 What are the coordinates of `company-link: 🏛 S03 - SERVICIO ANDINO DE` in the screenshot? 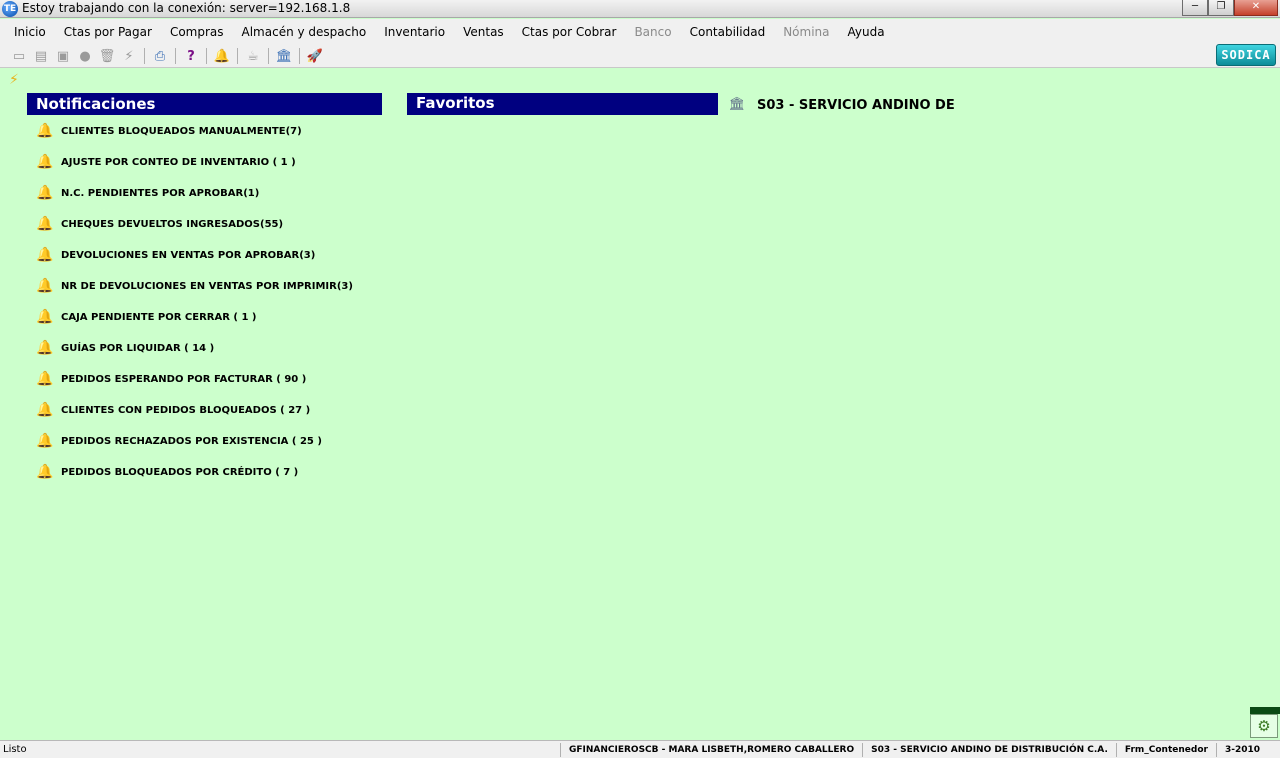 It's located at (841, 105).